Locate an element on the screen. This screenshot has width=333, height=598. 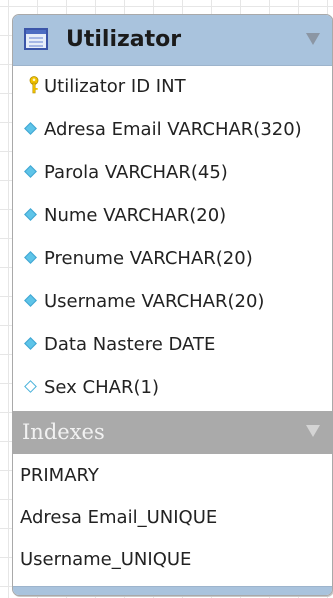
column-label: Parola VARCHAR(45) is located at coordinates (136, 172).